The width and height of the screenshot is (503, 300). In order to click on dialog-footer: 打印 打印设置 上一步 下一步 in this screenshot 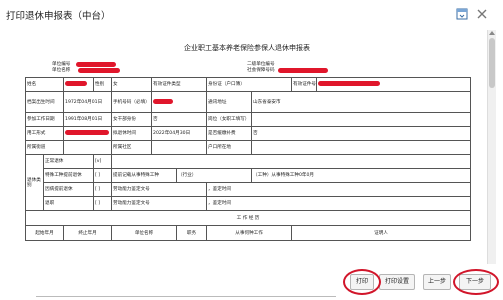, I will do `click(251, 282)`.